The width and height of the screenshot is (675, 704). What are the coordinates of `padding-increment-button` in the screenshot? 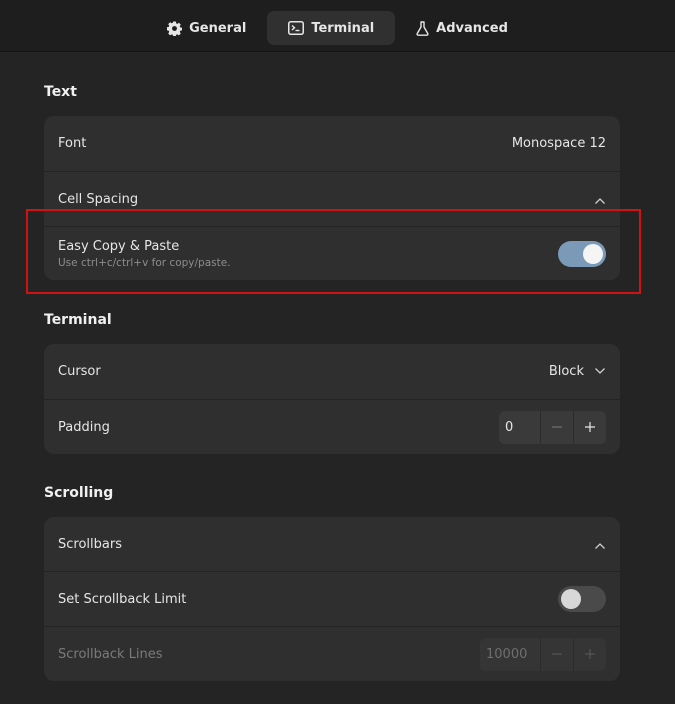 It's located at (589, 427).